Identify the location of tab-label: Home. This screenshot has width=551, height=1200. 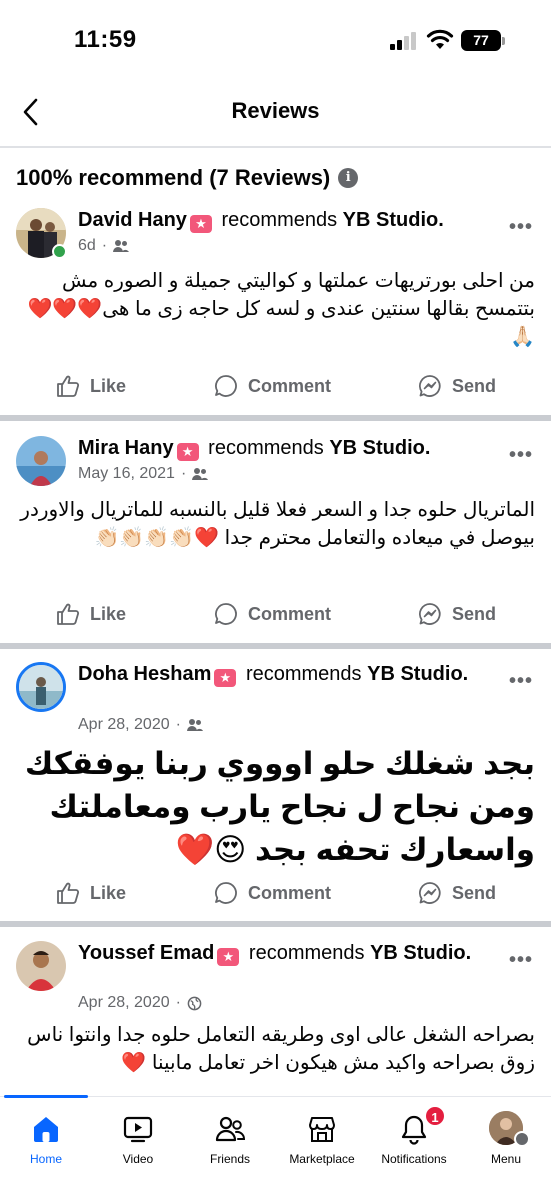
(45, 1159).